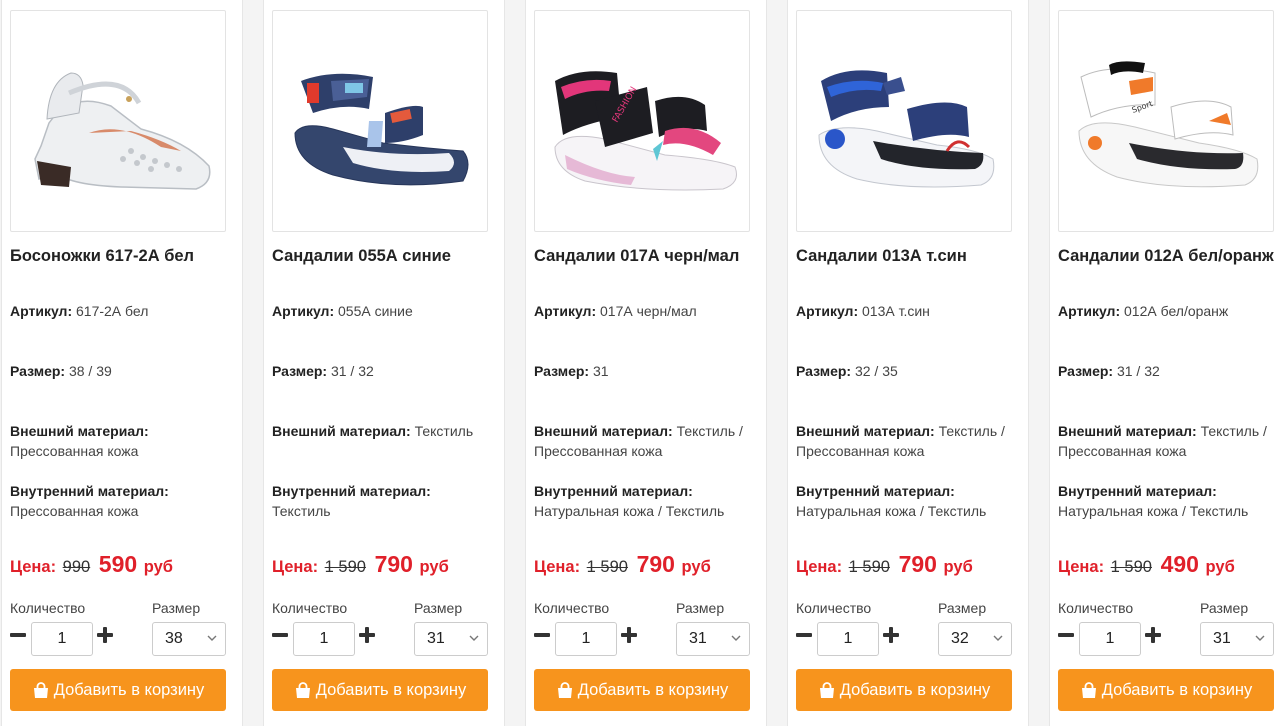  I want to click on new-price: 590, so click(118, 564).